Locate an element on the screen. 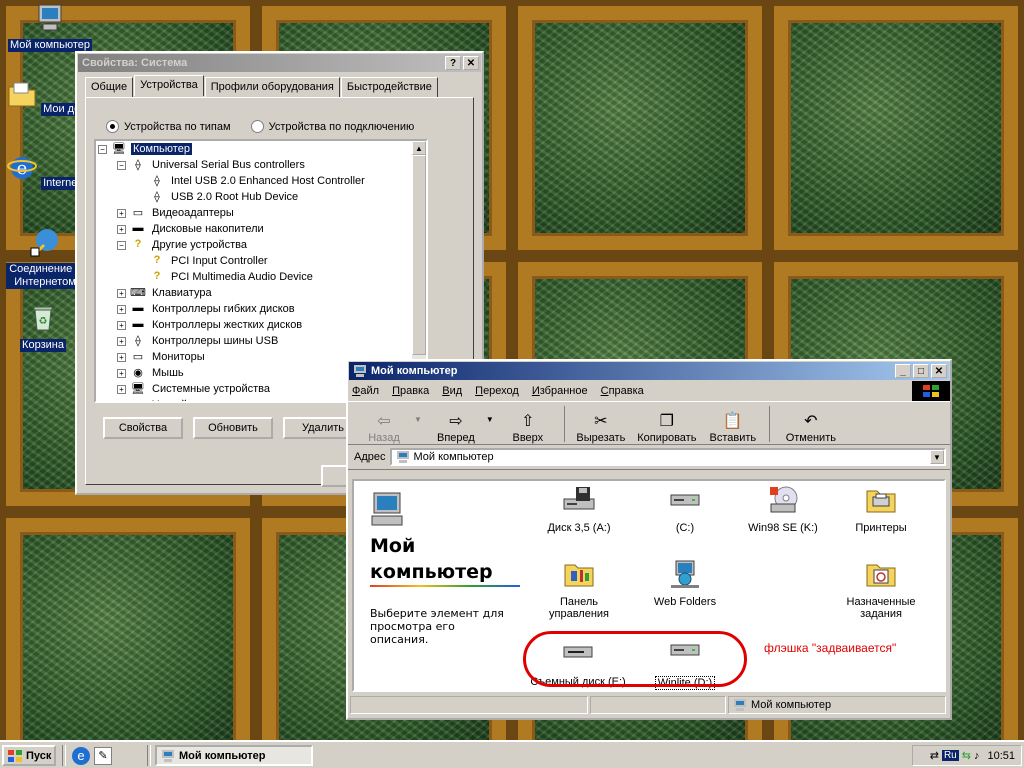 This screenshot has width=1024, height=768. cut-button: ✂ Вырезать is located at coordinates (601, 428).